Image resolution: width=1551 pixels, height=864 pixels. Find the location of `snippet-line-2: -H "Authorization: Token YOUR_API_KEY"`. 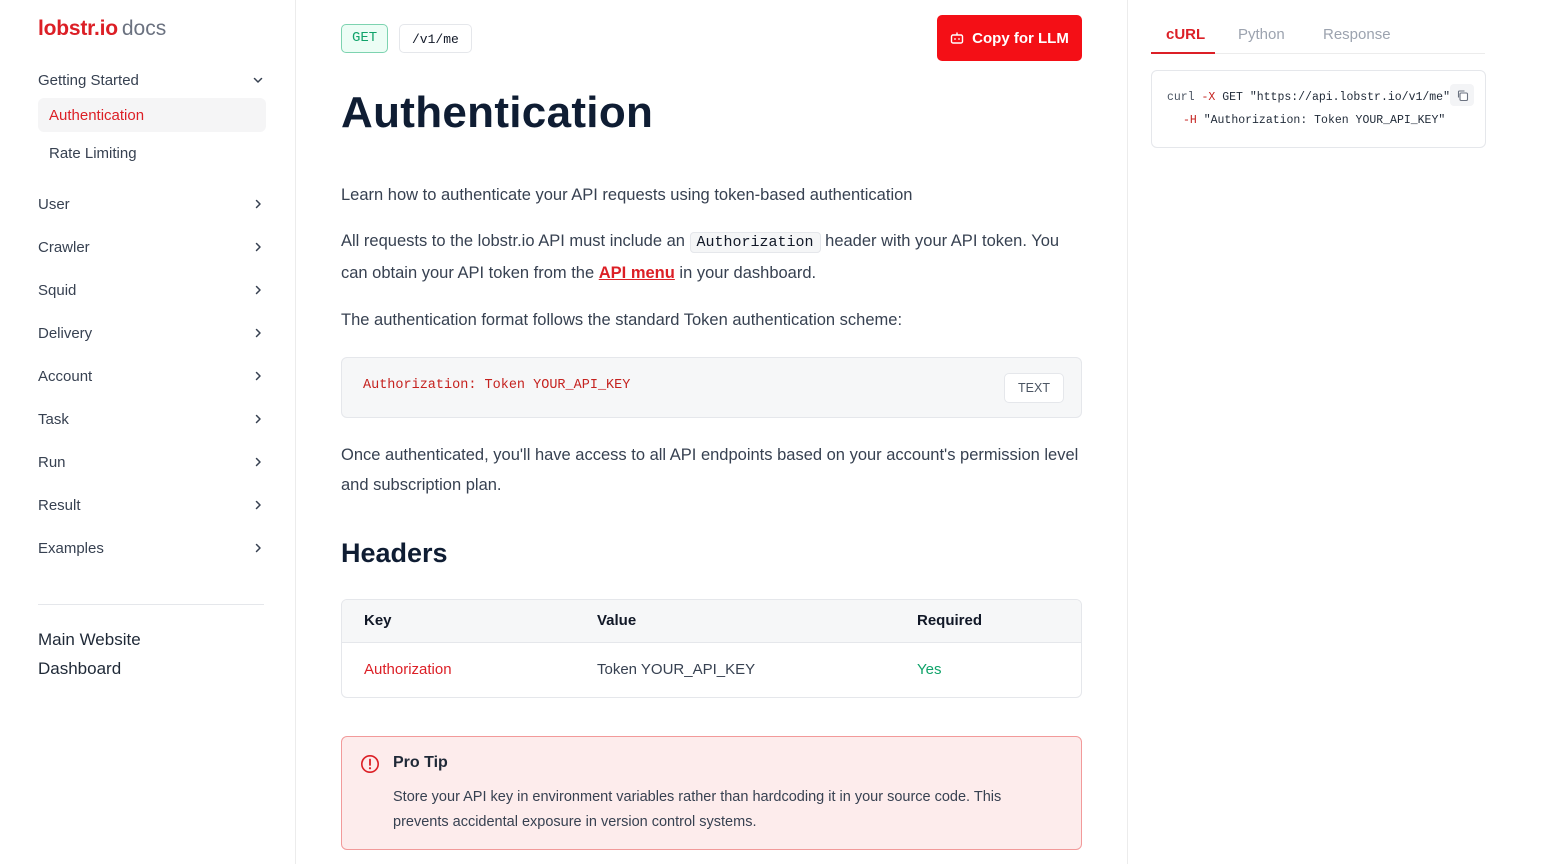

snippet-line-2: -H "Authorization: Token YOUR_API_KEY" is located at coordinates (1314, 120).